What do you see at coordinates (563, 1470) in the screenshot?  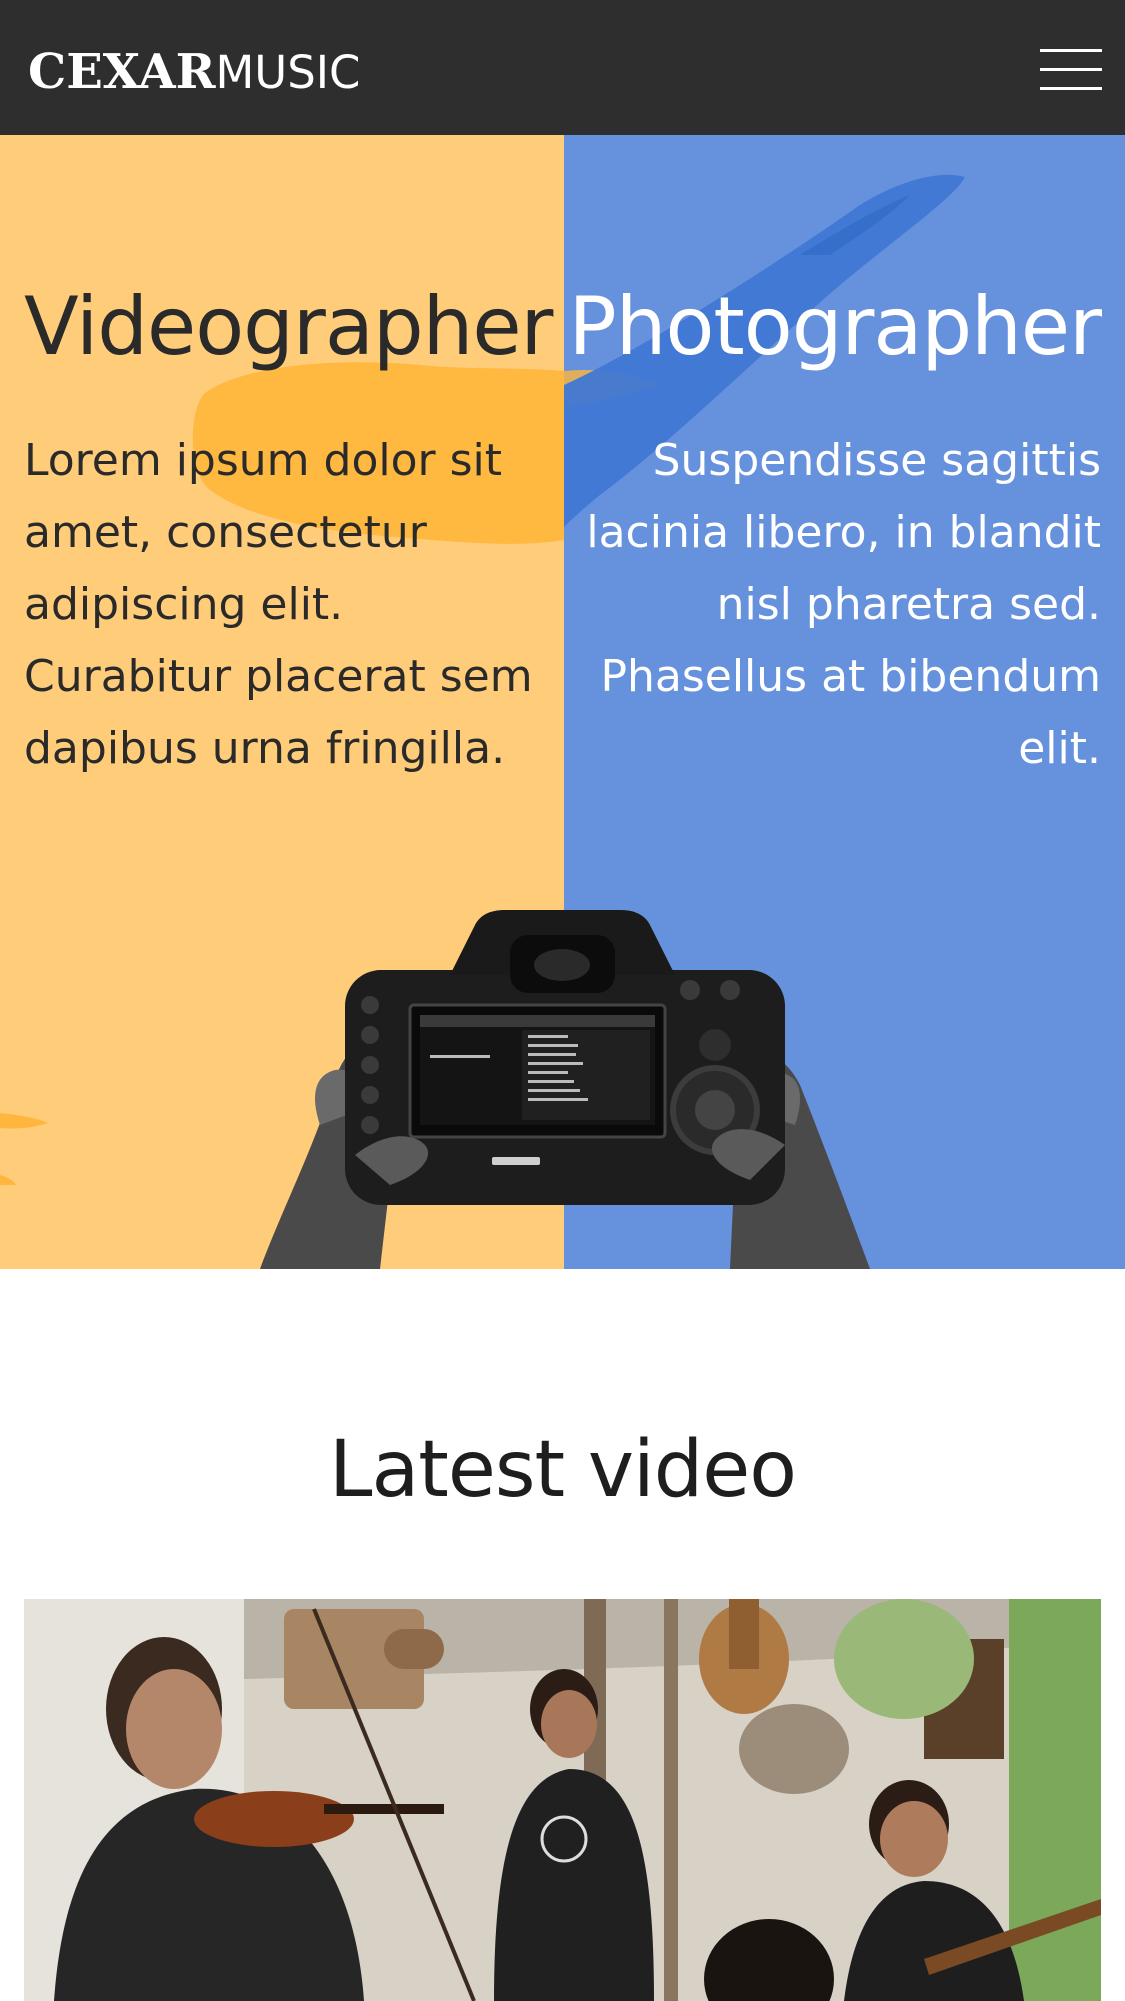 I see `latest-video-title: Latest video` at bounding box center [563, 1470].